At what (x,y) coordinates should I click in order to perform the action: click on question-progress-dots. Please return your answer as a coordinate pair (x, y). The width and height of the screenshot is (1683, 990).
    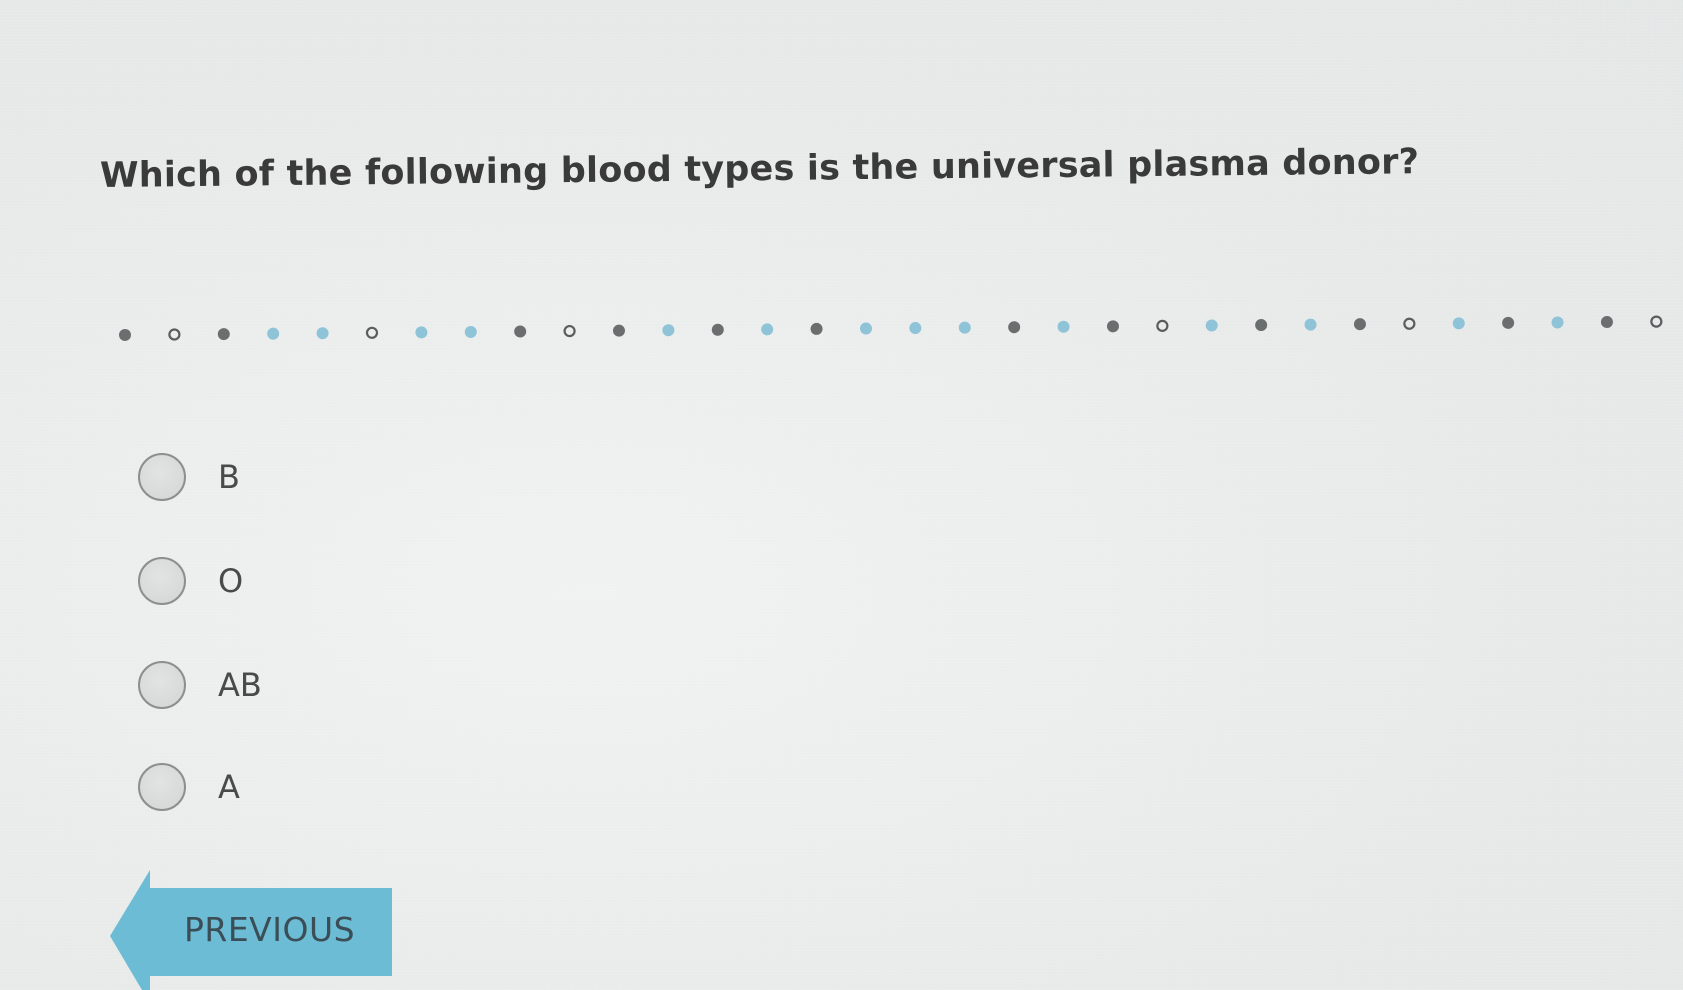
    Looking at the image, I should click on (890, 328).